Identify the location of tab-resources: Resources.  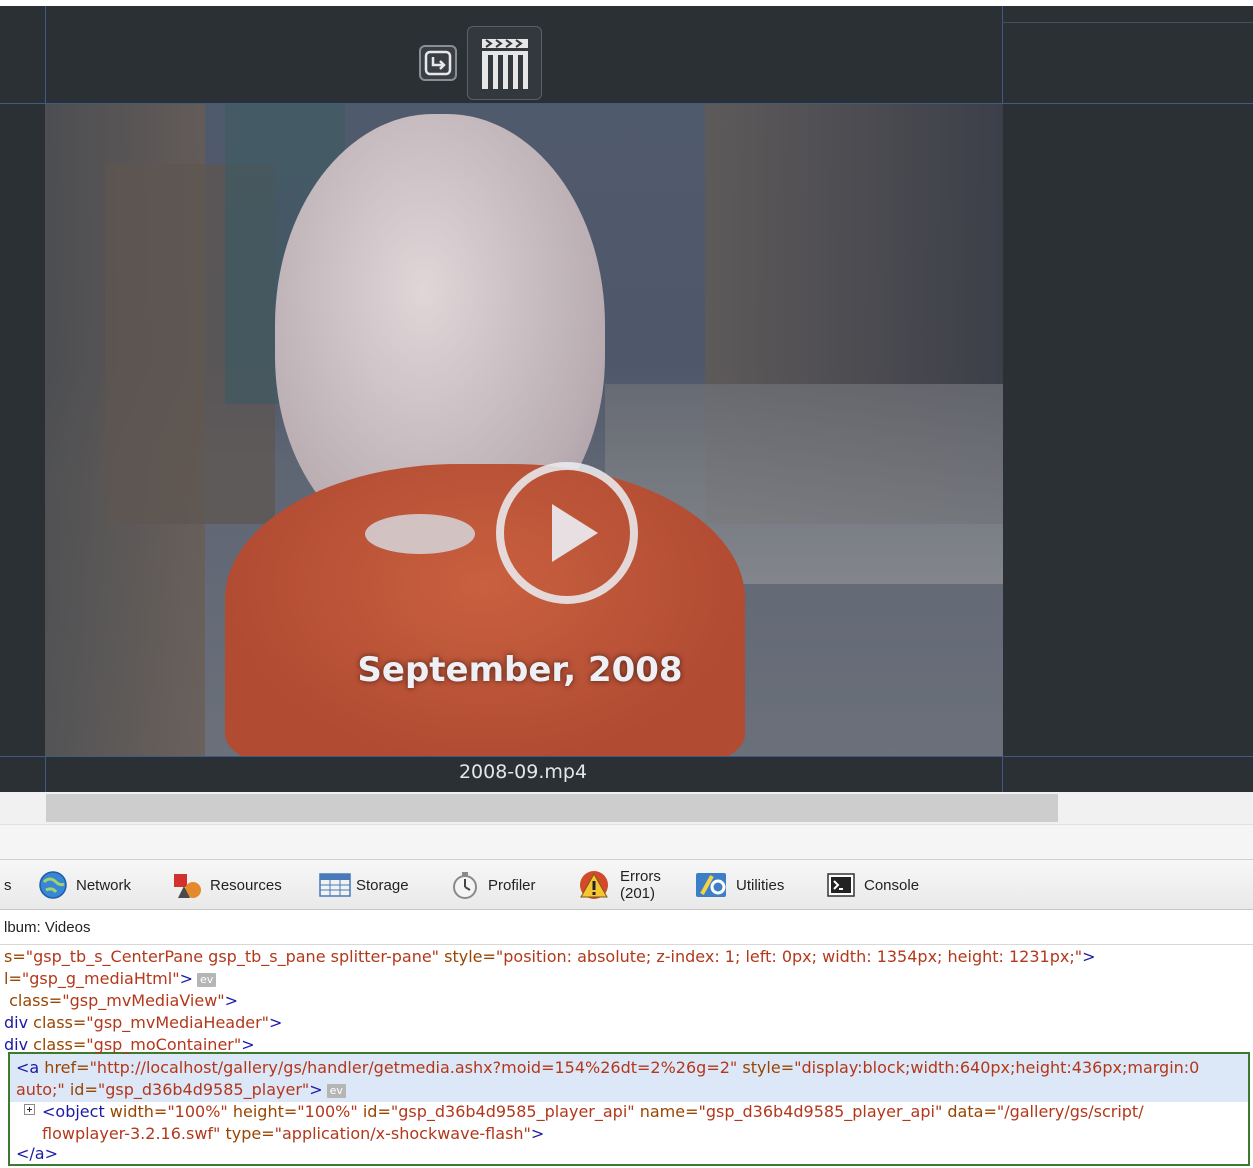
(227, 885).